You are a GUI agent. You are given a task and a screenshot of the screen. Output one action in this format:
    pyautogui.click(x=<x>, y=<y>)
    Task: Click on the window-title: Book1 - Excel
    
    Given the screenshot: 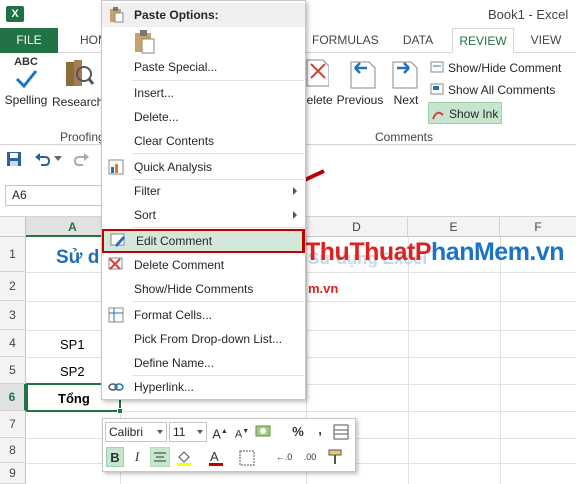 What is the action you would take?
    pyautogui.click(x=528, y=14)
    